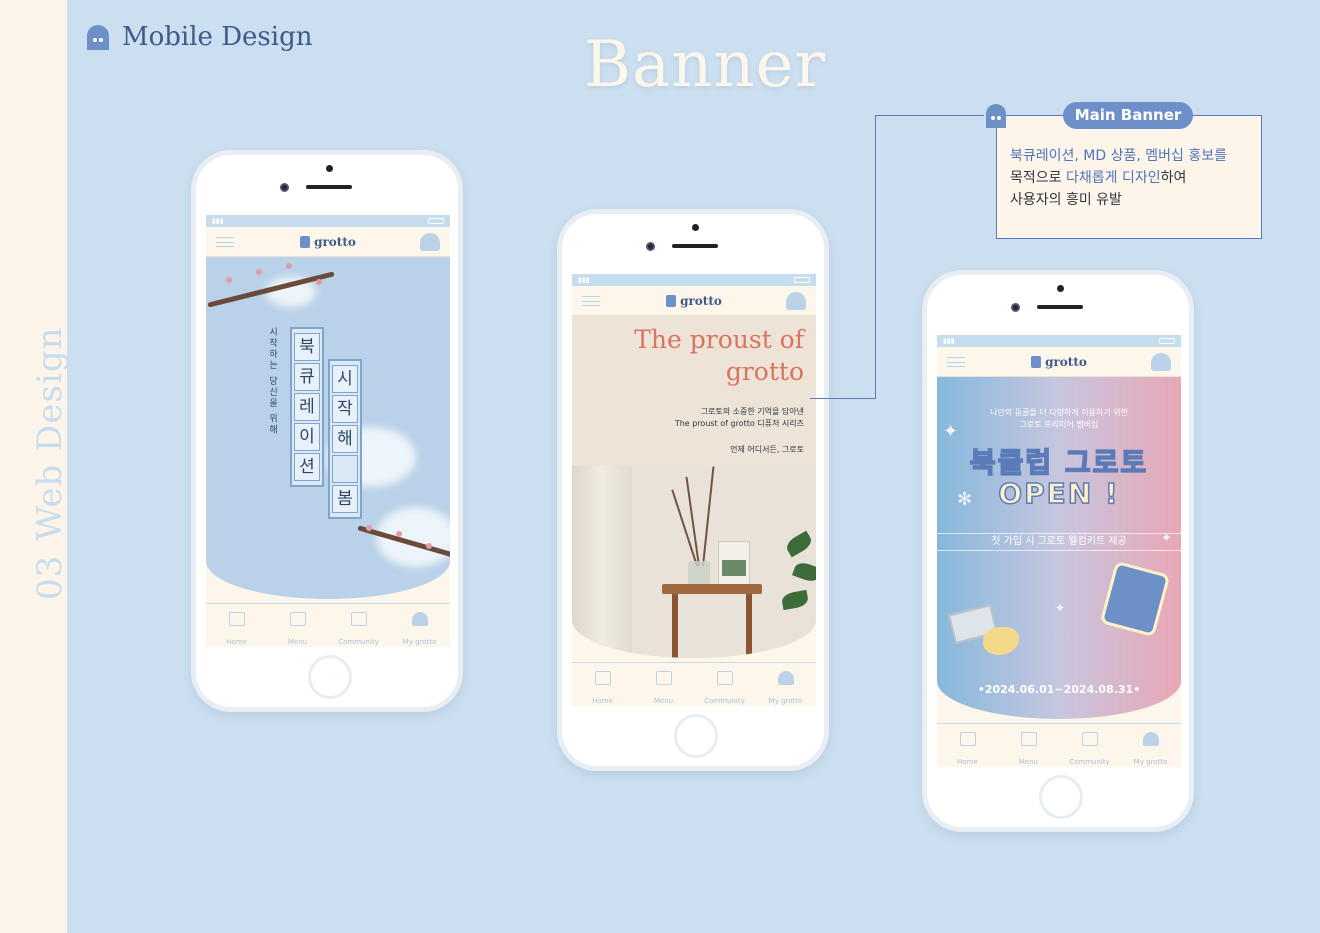  I want to click on banner-copy: 그로토의 소중한 기억을 담아낸, so click(752, 411).